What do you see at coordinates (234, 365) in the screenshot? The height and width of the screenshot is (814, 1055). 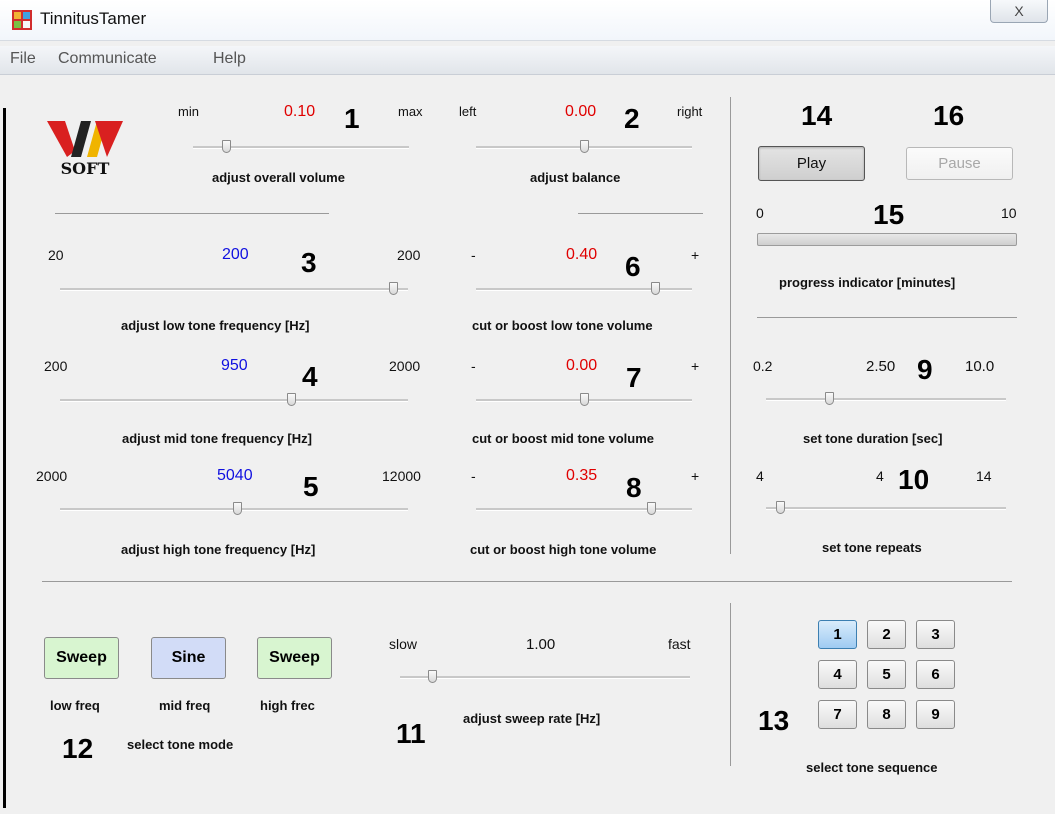 I see `mid-freq-value: 950` at bounding box center [234, 365].